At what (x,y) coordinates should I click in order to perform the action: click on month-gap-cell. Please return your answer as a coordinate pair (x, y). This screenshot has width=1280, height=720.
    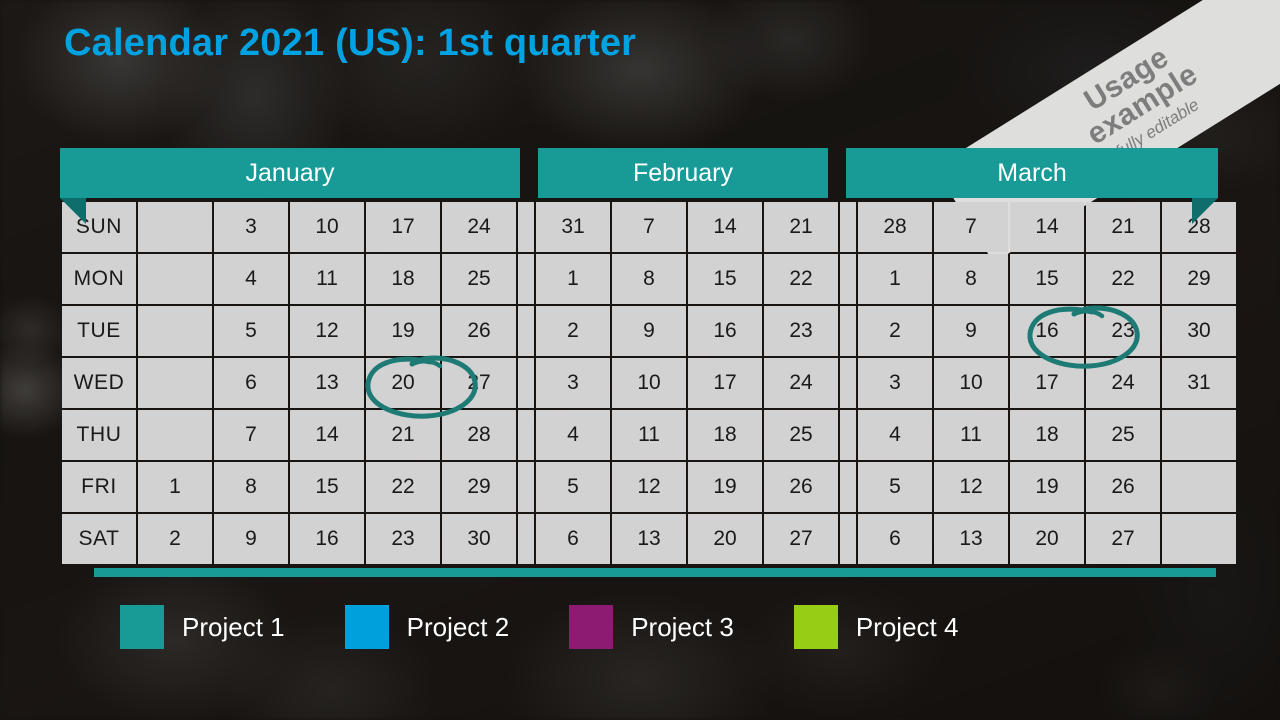
    Looking at the image, I should click on (526, 383).